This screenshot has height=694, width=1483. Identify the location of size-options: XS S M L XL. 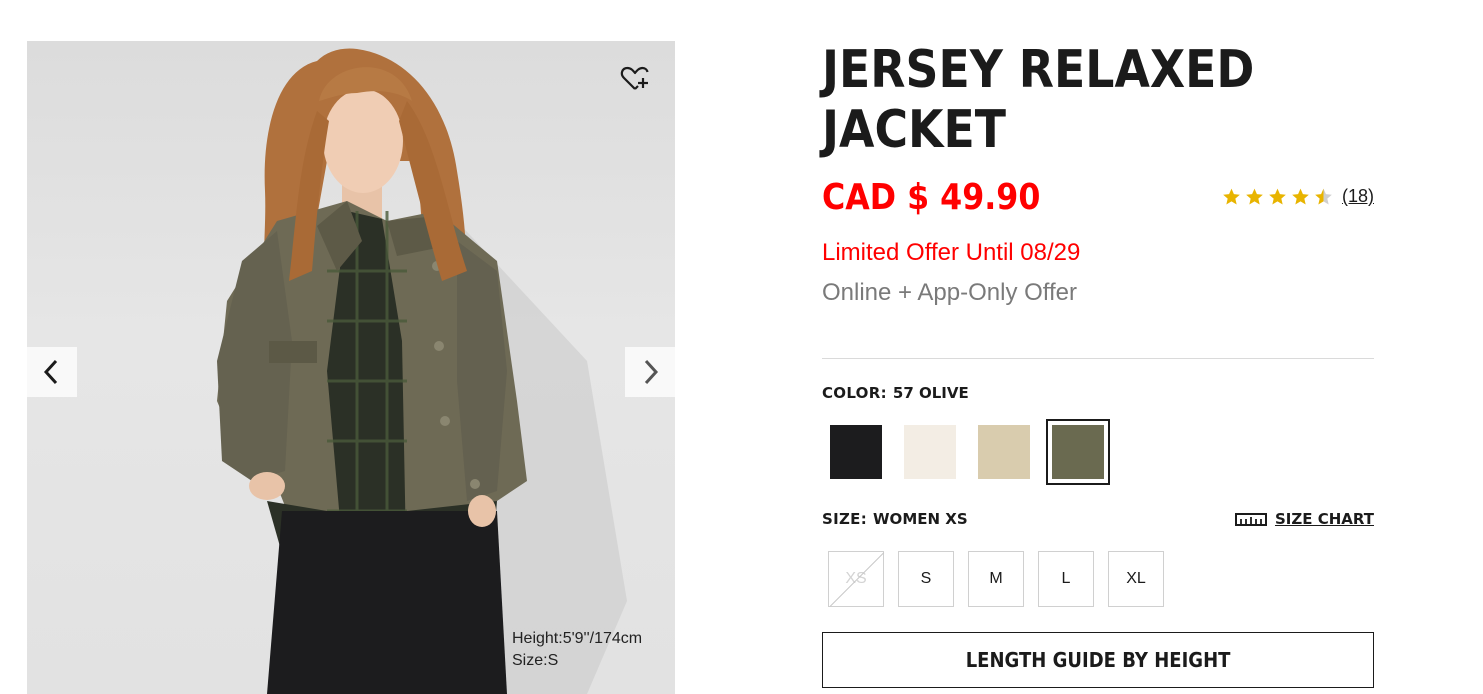
(1098, 579).